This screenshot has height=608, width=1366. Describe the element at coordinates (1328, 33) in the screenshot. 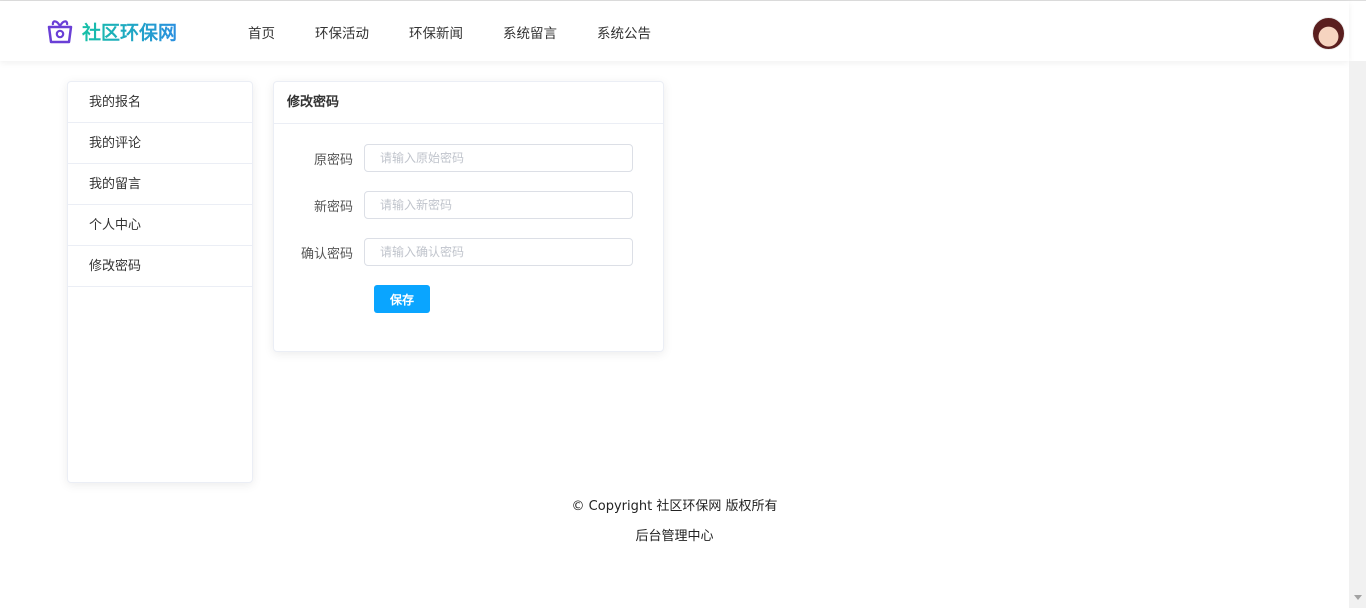

I see `avatar` at that location.